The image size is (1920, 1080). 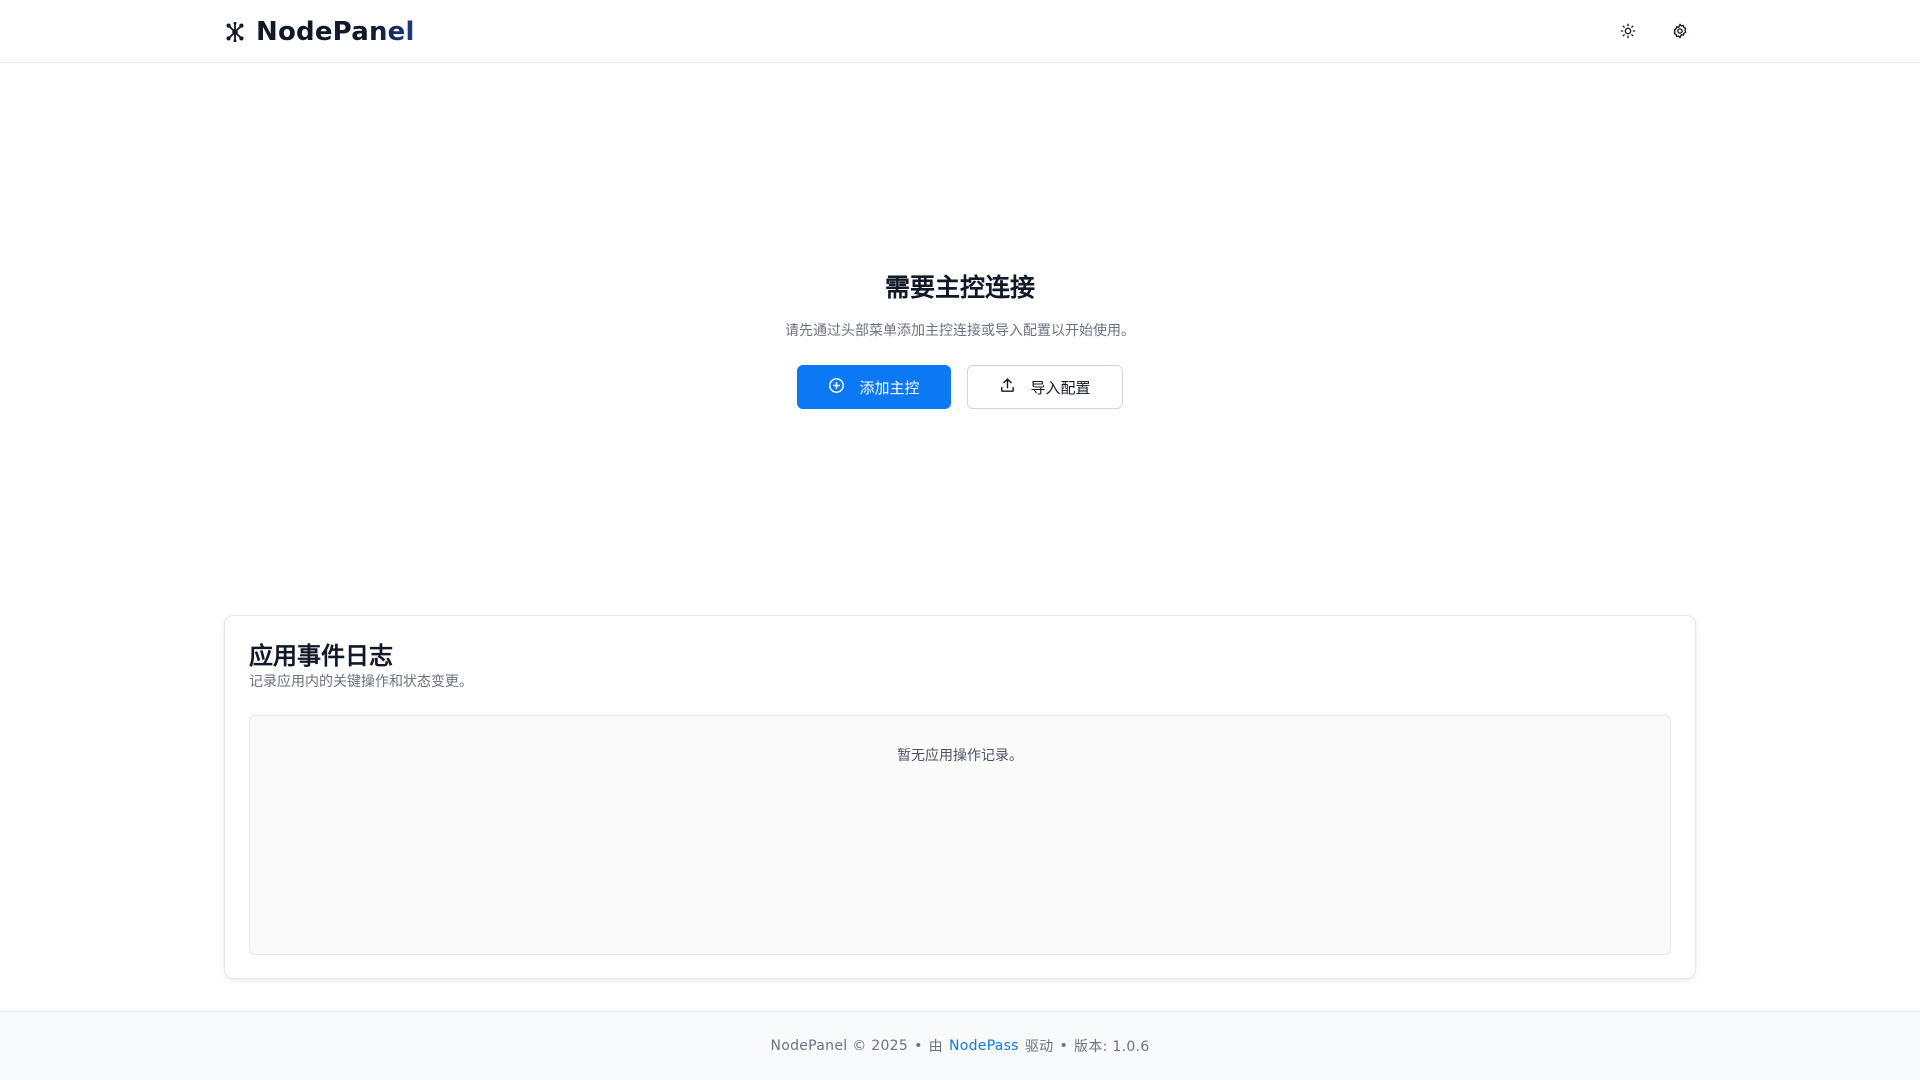 What do you see at coordinates (1112, 1047) in the screenshot?
I see `footer-version: 版本: 1.0.6` at bounding box center [1112, 1047].